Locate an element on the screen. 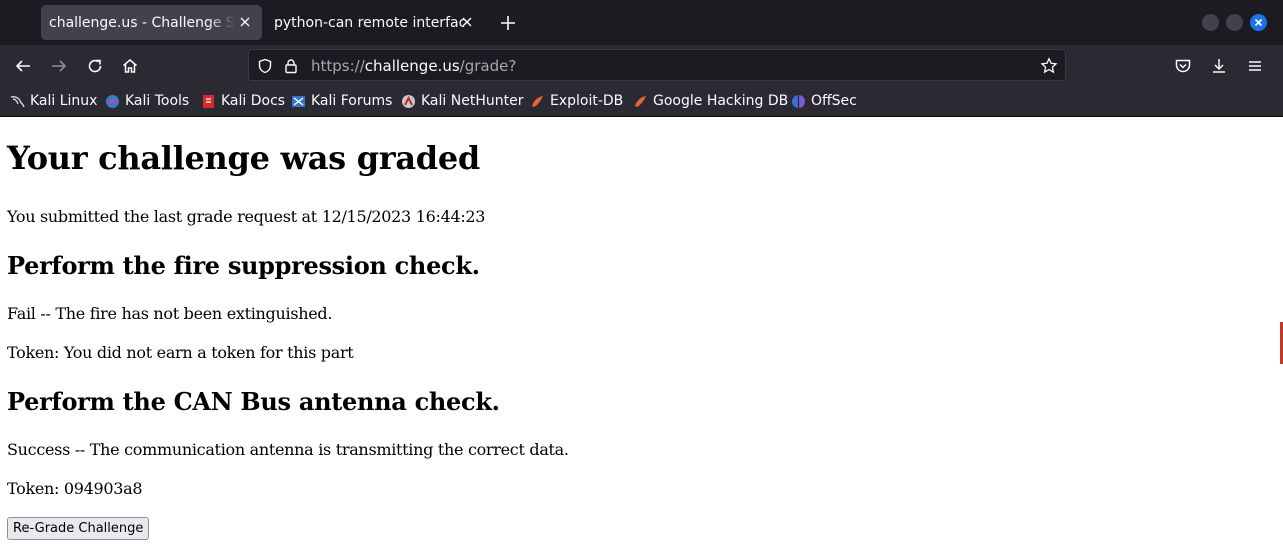 The width and height of the screenshot is (1283, 548). bookmark-label: Kali Linux is located at coordinates (64, 101).